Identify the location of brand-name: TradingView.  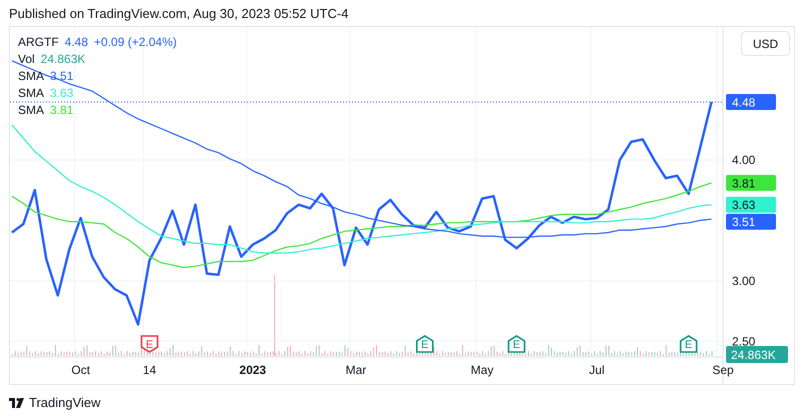
(65, 402).